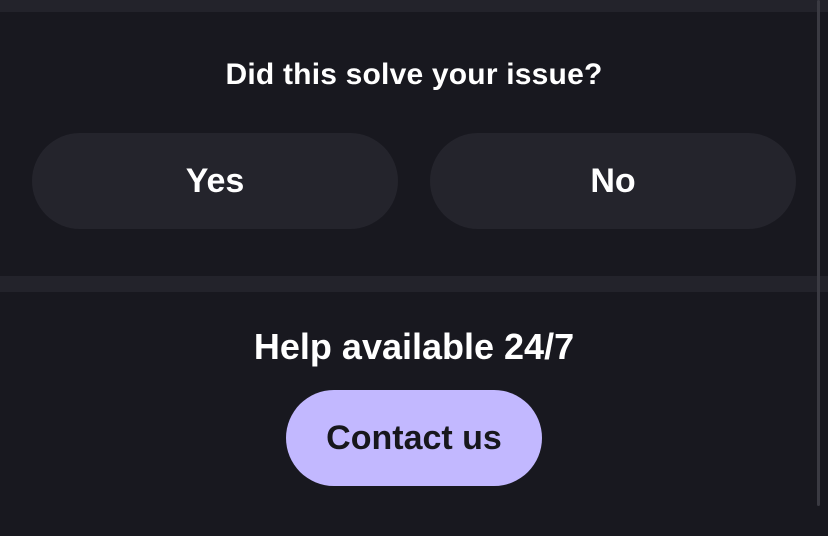 The width and height of the screenshot is (828, 536). I want to click on help-heading: Help available 24/7, so click(414, 346).